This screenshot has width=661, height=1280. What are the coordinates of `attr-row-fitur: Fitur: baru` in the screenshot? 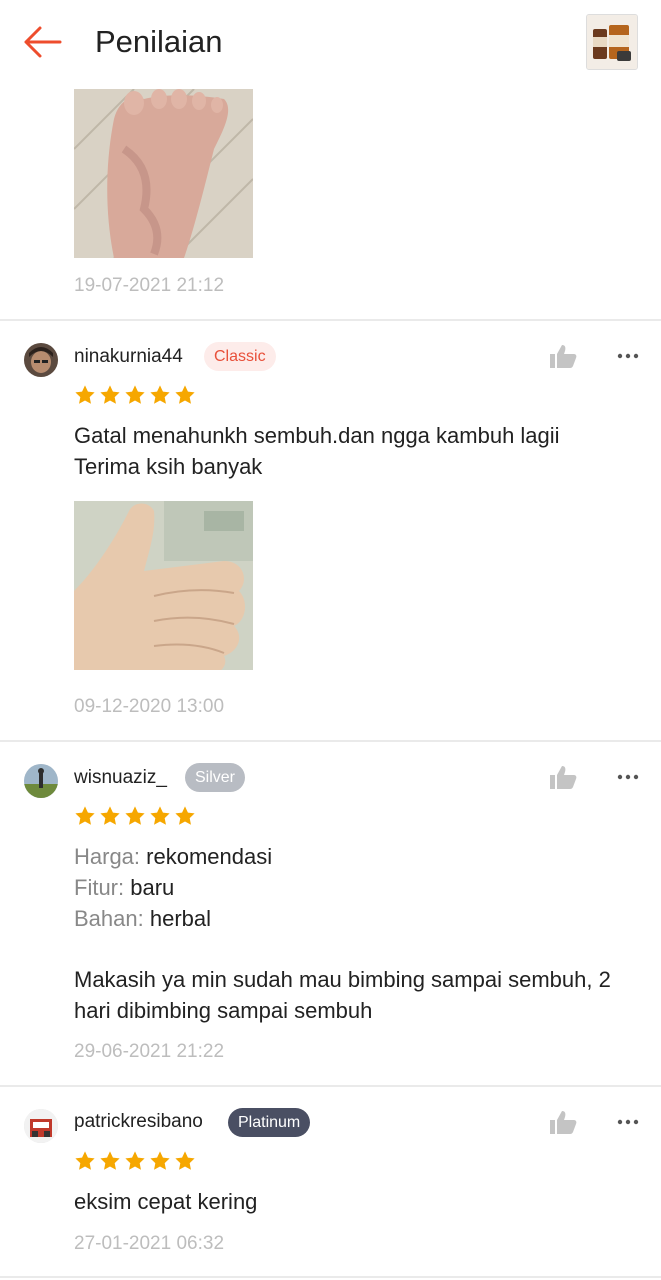 It's located at (364, 887).